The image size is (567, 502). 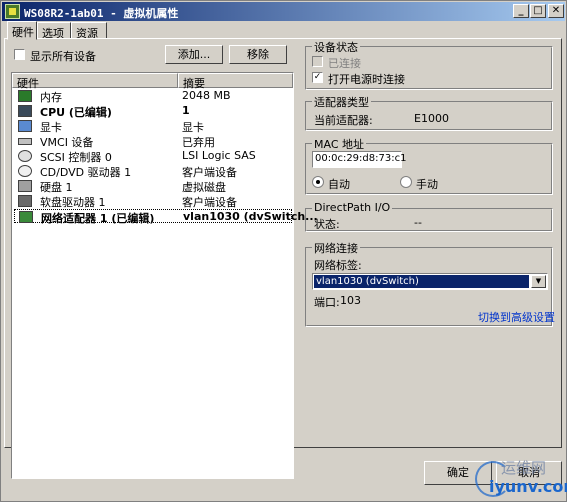 I want to click on power-on-connect-label: 打开电源时连接, so click(x=366, y=79).